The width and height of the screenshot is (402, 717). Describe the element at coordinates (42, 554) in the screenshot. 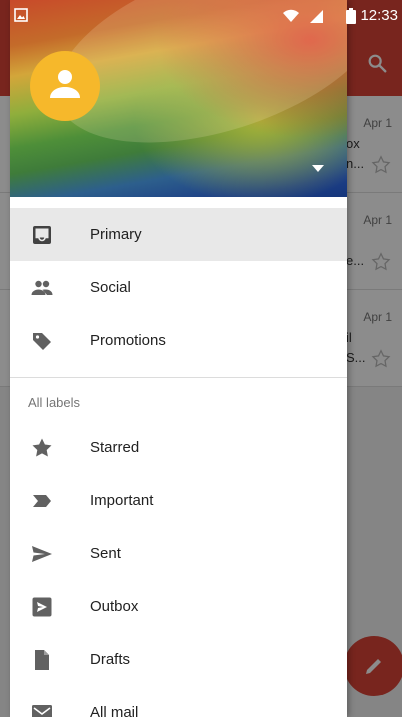

I see `send-icon` at that location.